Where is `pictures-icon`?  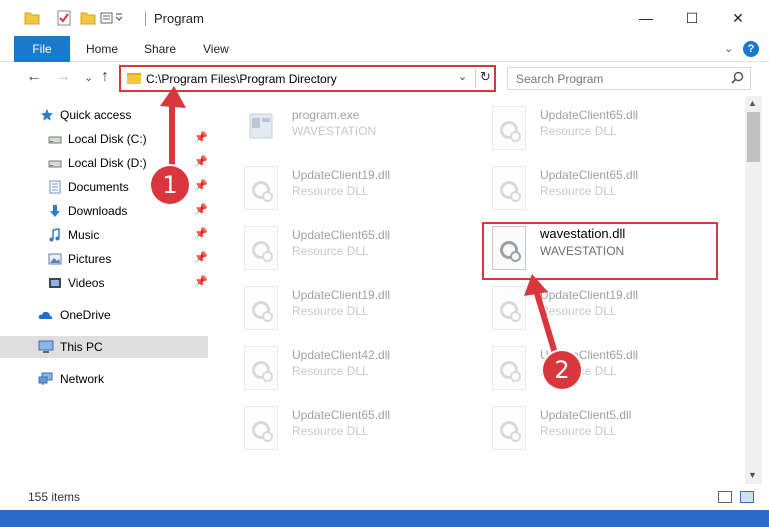 pictures-icon is located at coordinates (55, 259).